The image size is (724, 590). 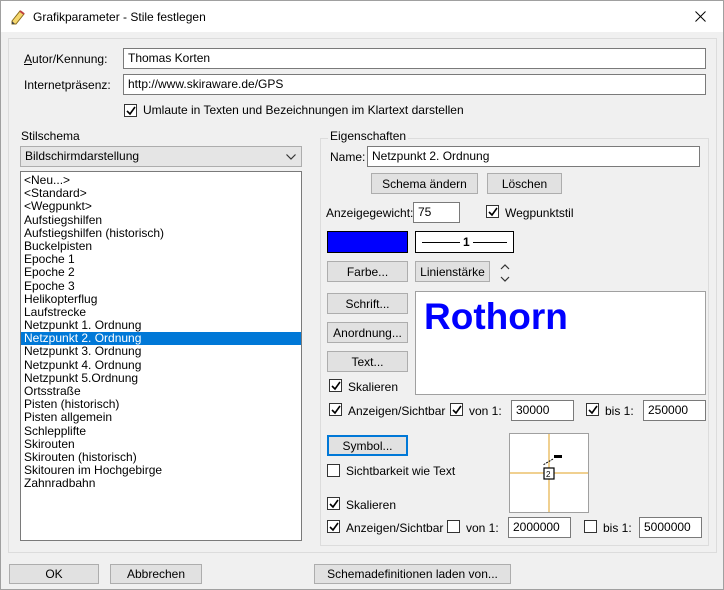 What do you see at coordinates (161, 220) in the screenshot?
I see `list-item: Aufstiegshilfen` at bounding box center [161, 220].